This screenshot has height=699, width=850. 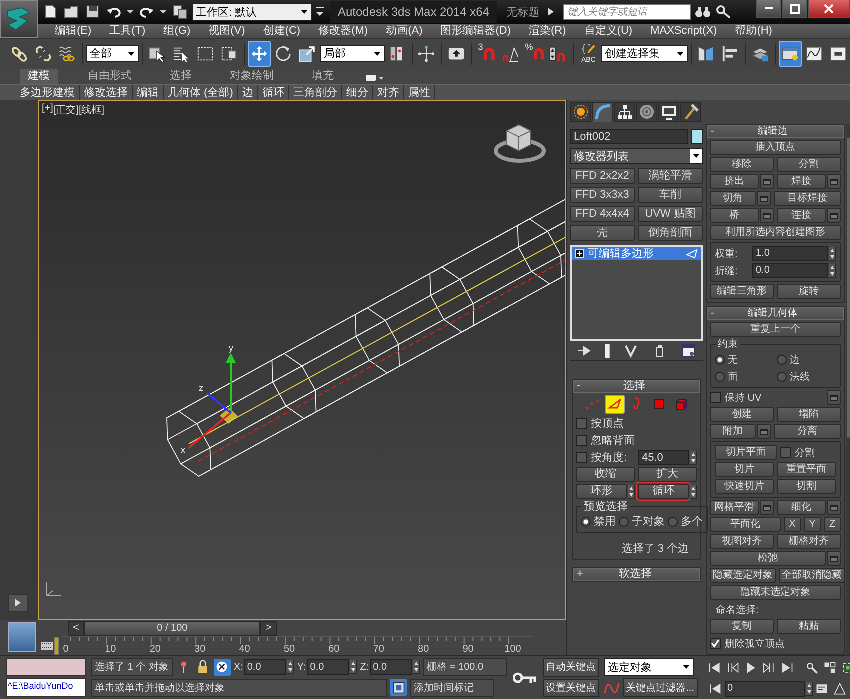 What do you see at coordinates (19, 19) in the screenshot?
I see `application-button` at bounding box center [19, 19].